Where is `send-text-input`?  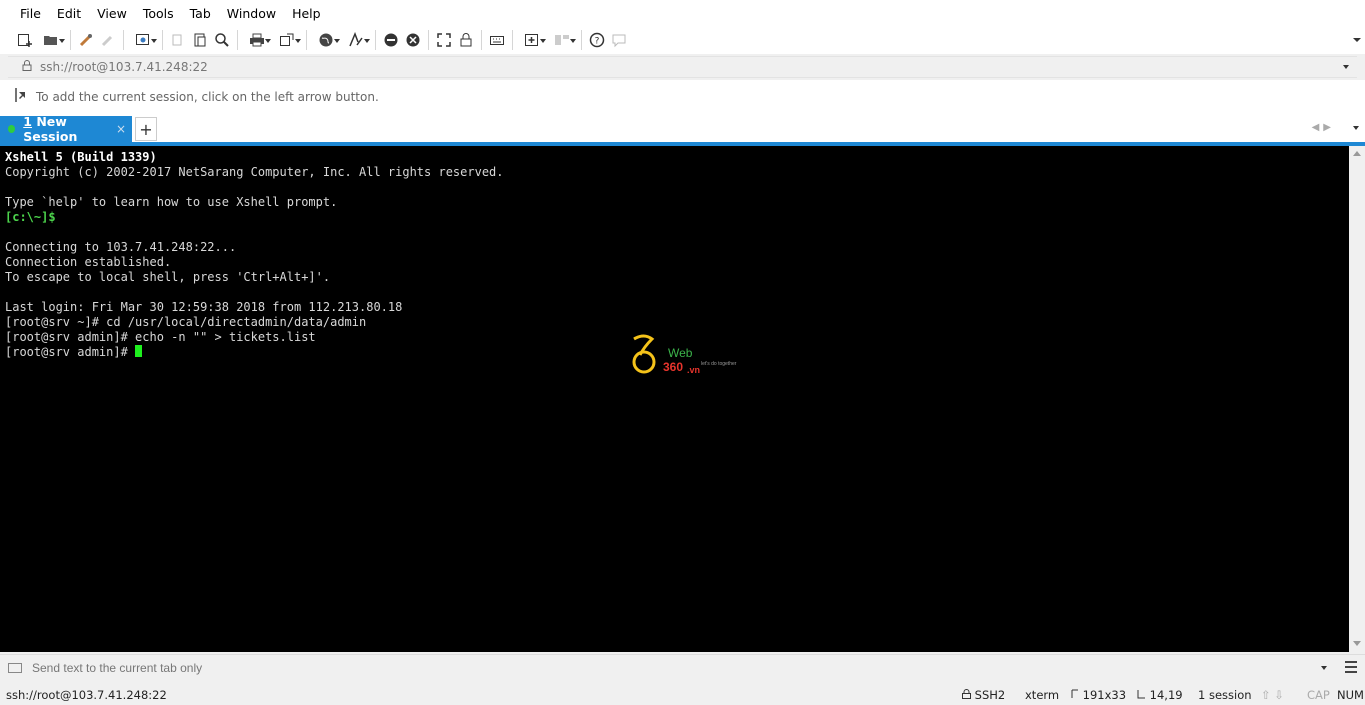 send-text-input is located at coordinates (667, 667).